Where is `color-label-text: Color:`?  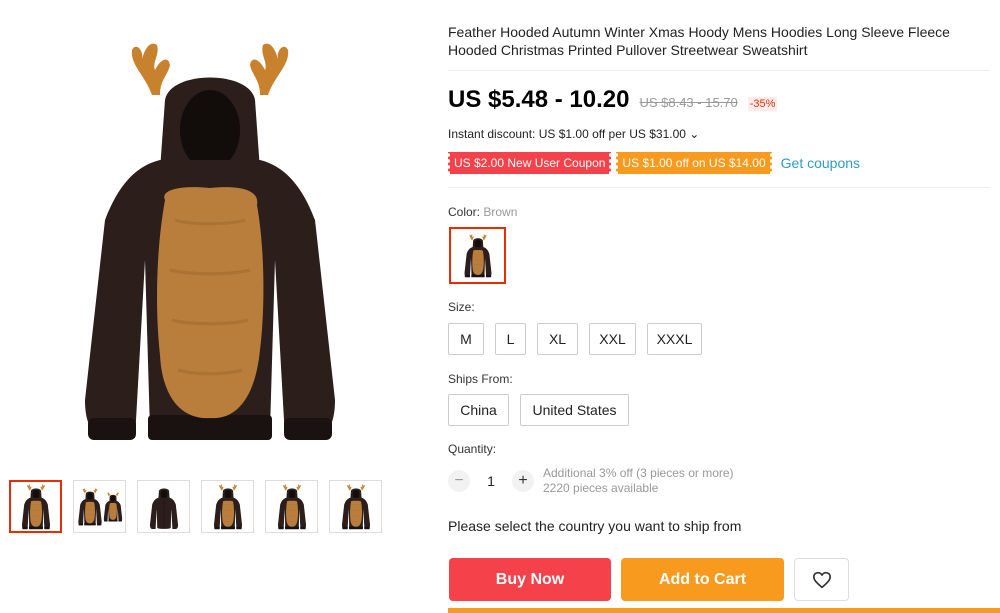
color-label-text: Color: is located at coordinates (464, 212).